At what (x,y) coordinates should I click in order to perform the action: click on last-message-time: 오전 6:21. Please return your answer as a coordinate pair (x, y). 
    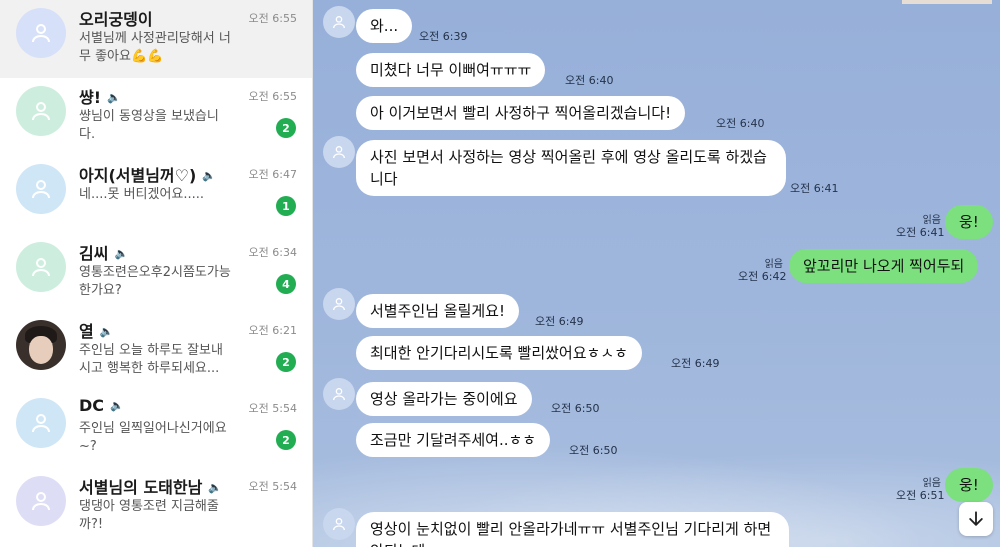
    Looking at the image, I should click on (272, 330).